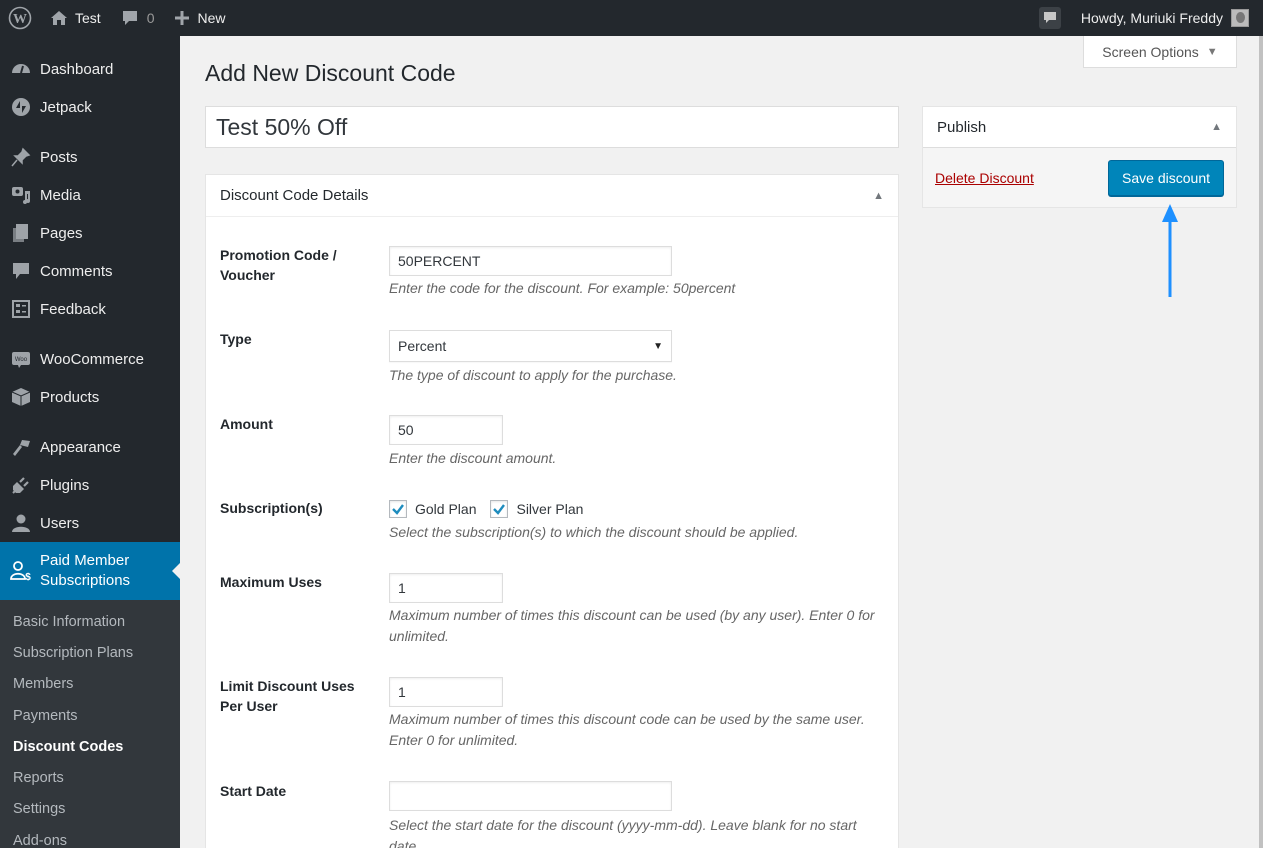  I want to click on woo-icon: Woo, so click(21, 359).